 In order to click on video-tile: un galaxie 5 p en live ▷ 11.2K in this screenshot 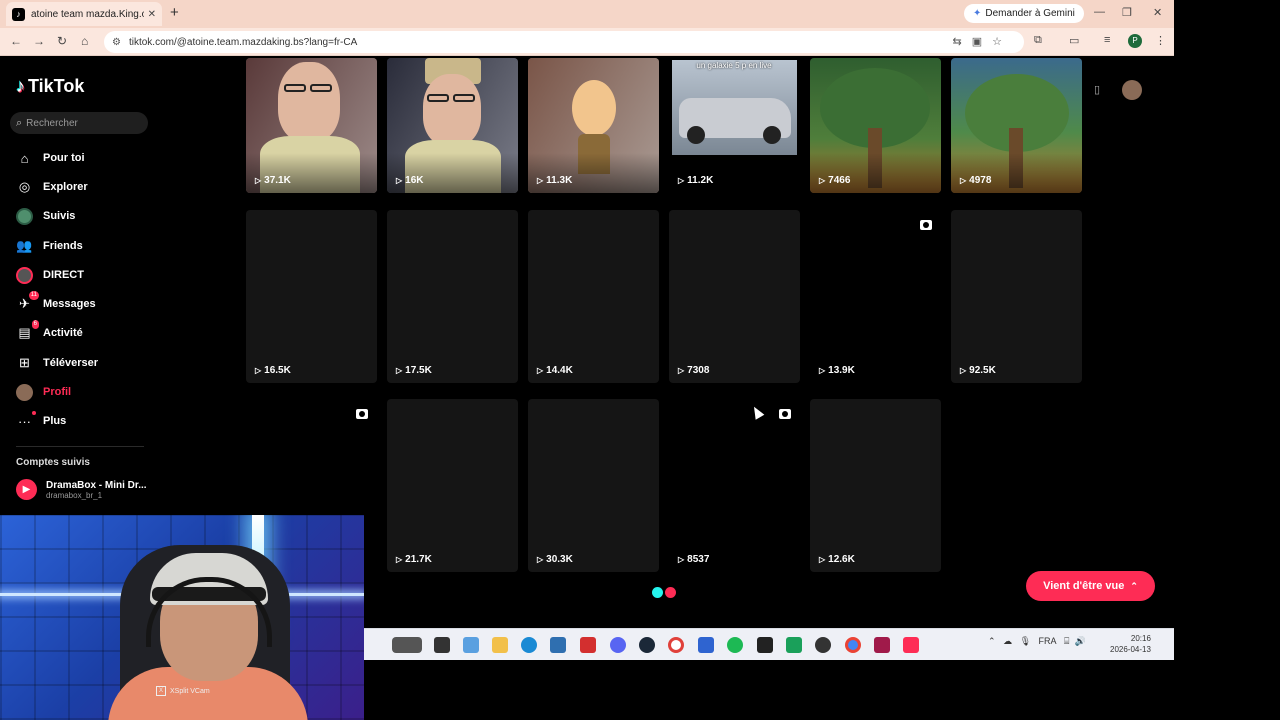, I will do `click(734, 125)`.